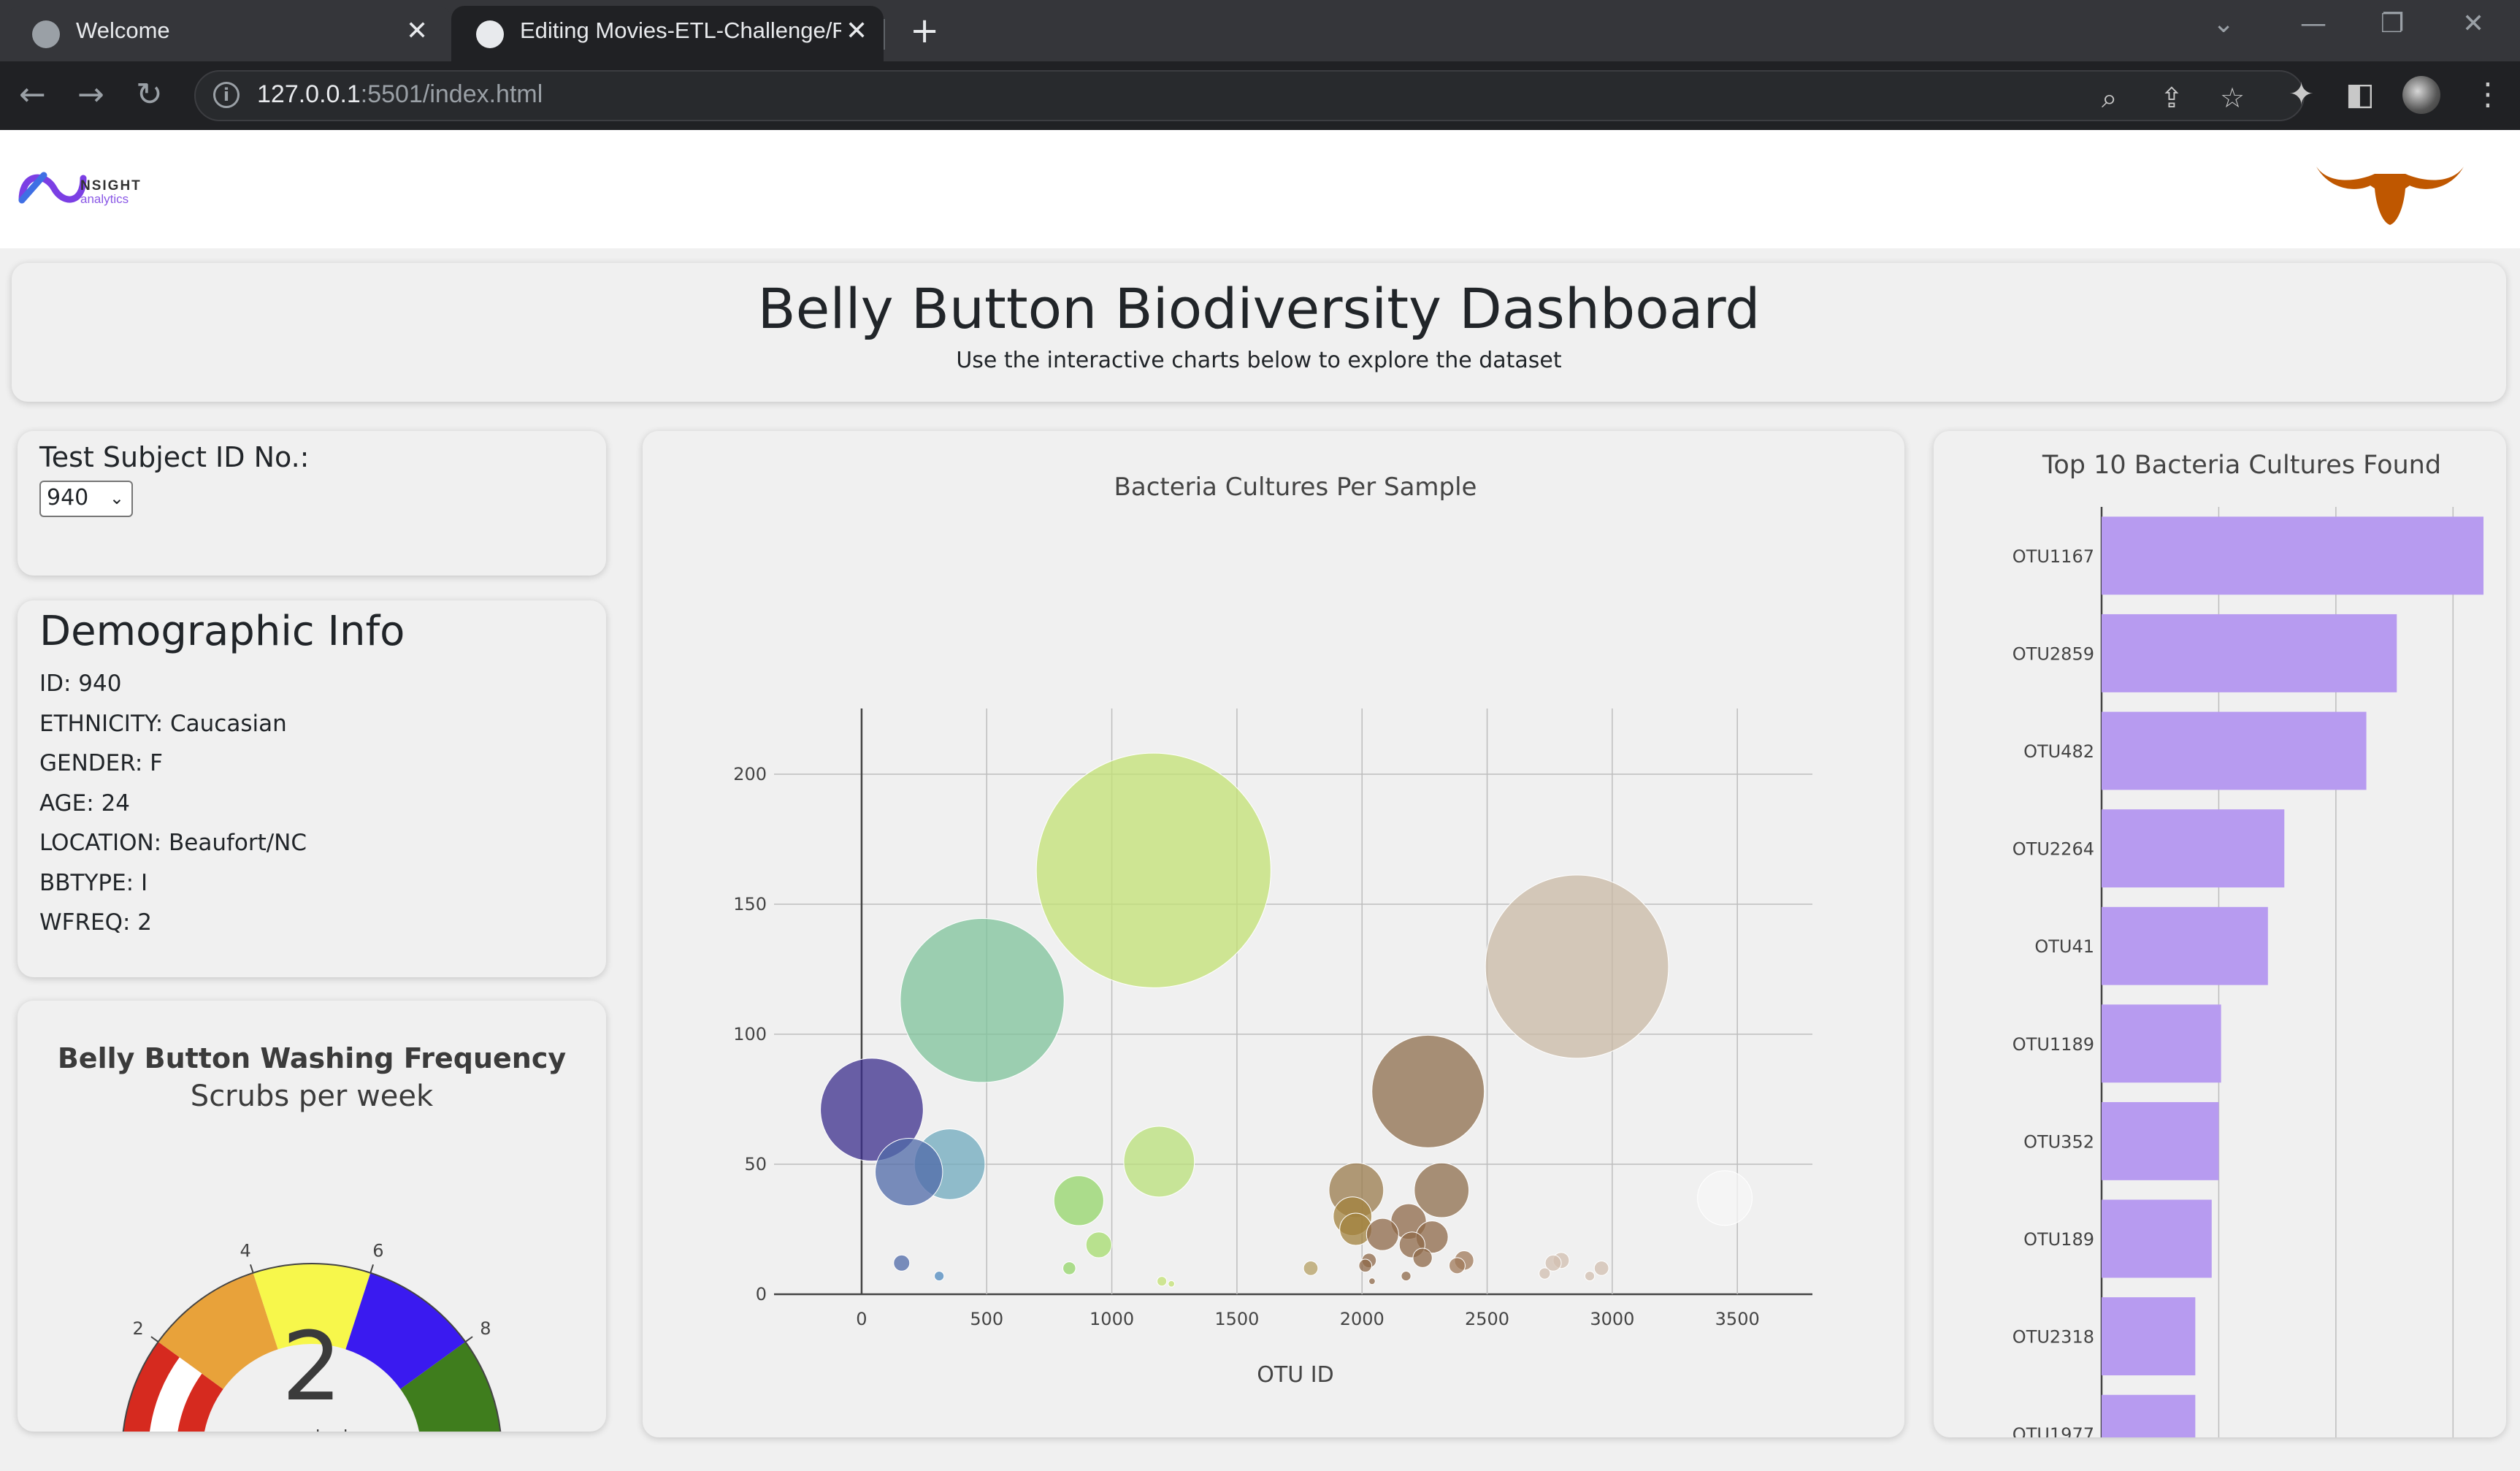 This screenshot has width=2520, height=1471. What do you see at coordinates (2053, 1044) in the screenshot?
I see `bar-y-tick-label: OTU1189` at bounding box center [2053, 1044].